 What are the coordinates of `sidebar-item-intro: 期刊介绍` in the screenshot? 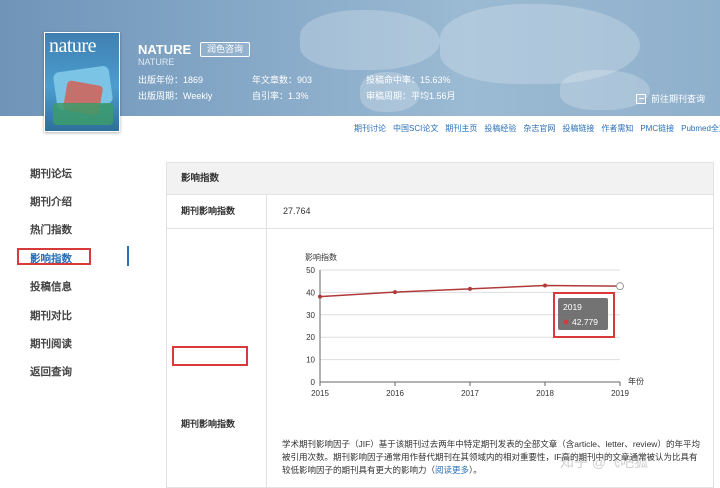 It's located at (51, 201).